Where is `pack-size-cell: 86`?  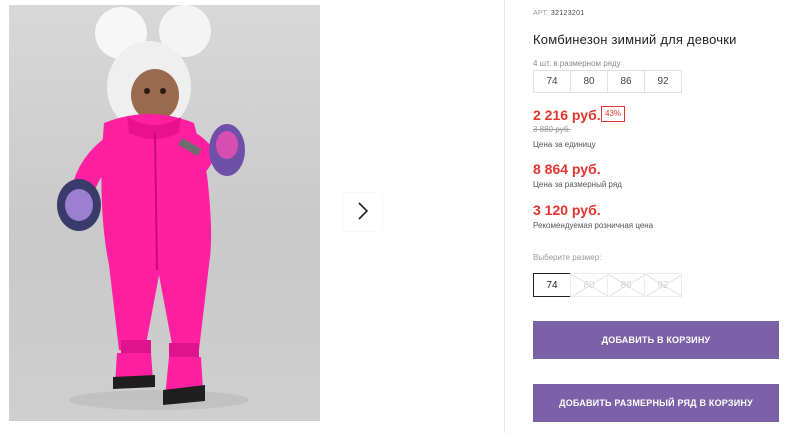 pack-size-cell: 86 is located at coordinates (626, 81).